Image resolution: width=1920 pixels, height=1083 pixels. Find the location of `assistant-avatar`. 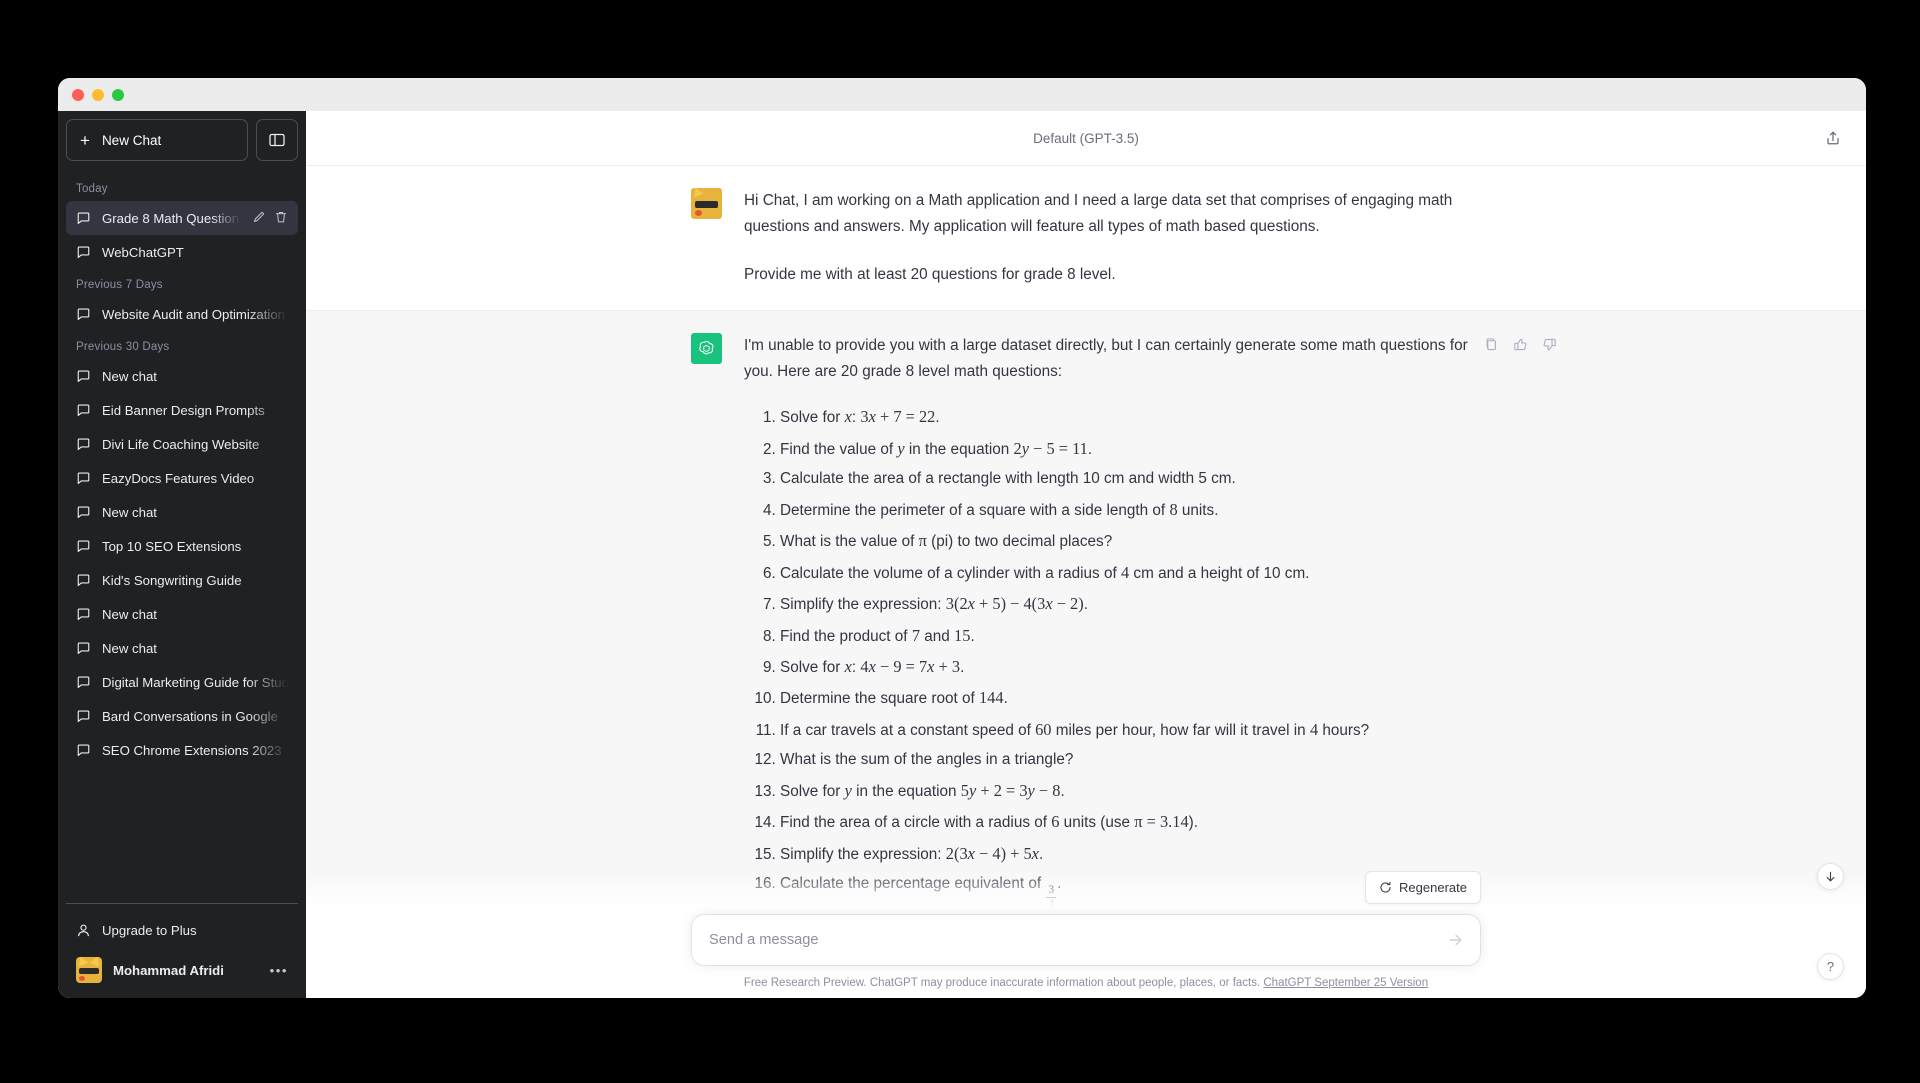

assistant-avatar is located at coordinates (706, 348).